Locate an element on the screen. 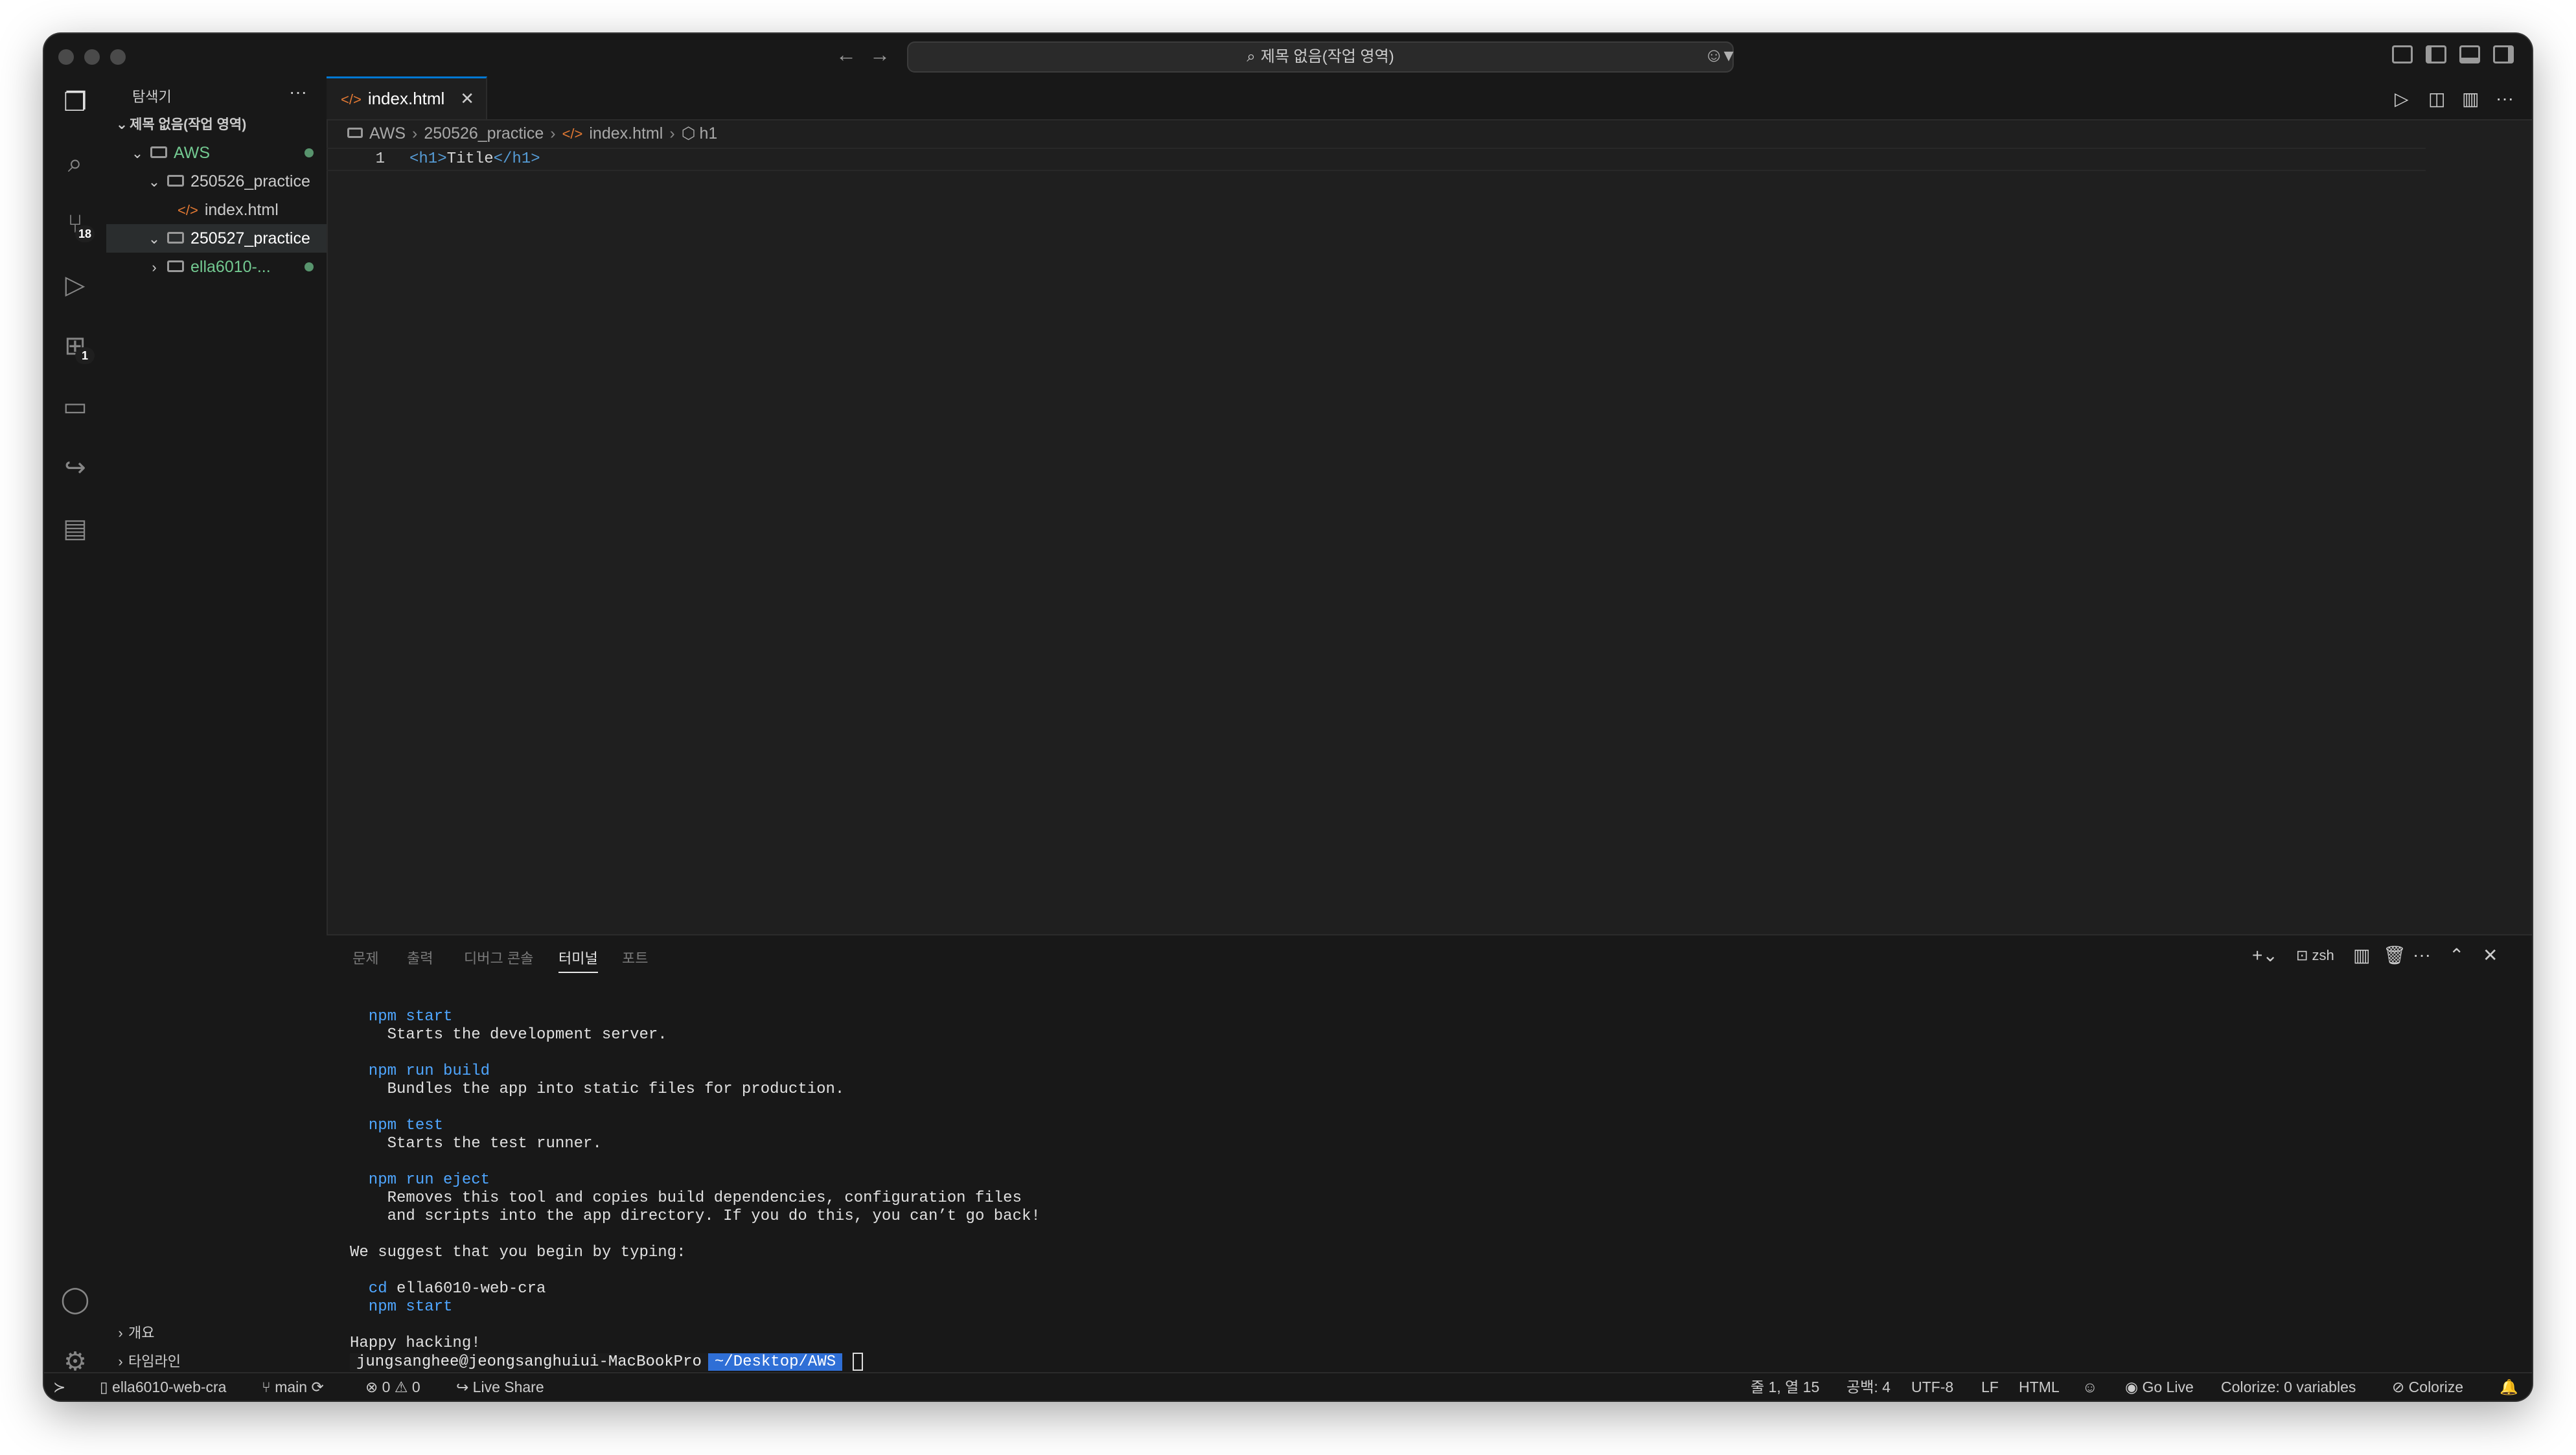 This screenshot has width=2576, height=1455. terminal-line: cd ella6010-web-cra is located at coordinates (448, 1289).